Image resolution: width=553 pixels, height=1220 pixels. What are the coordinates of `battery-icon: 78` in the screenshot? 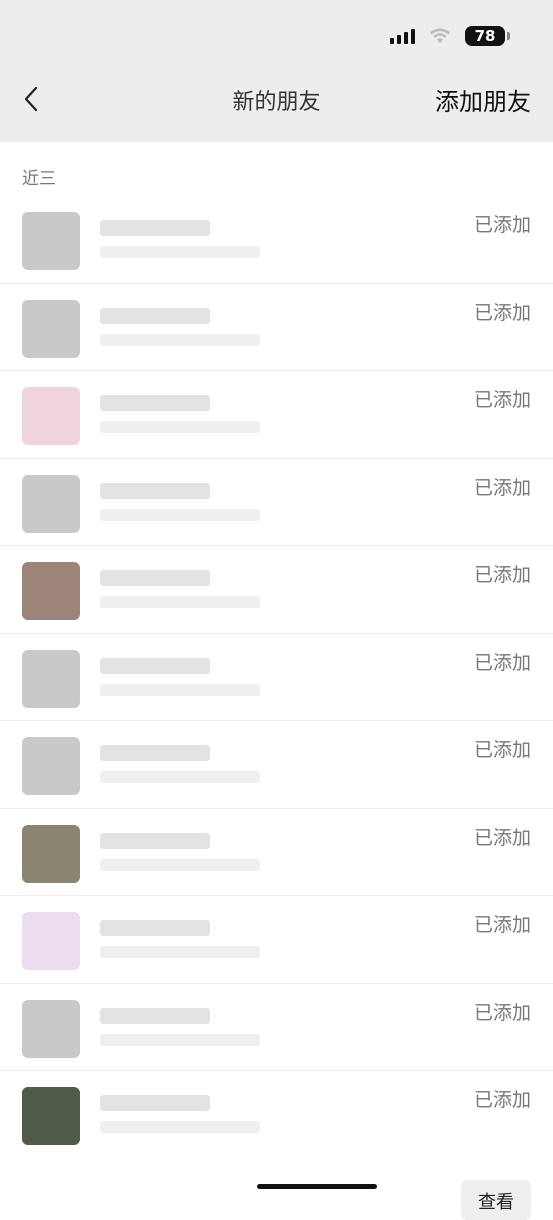 It's located at (487, 36).